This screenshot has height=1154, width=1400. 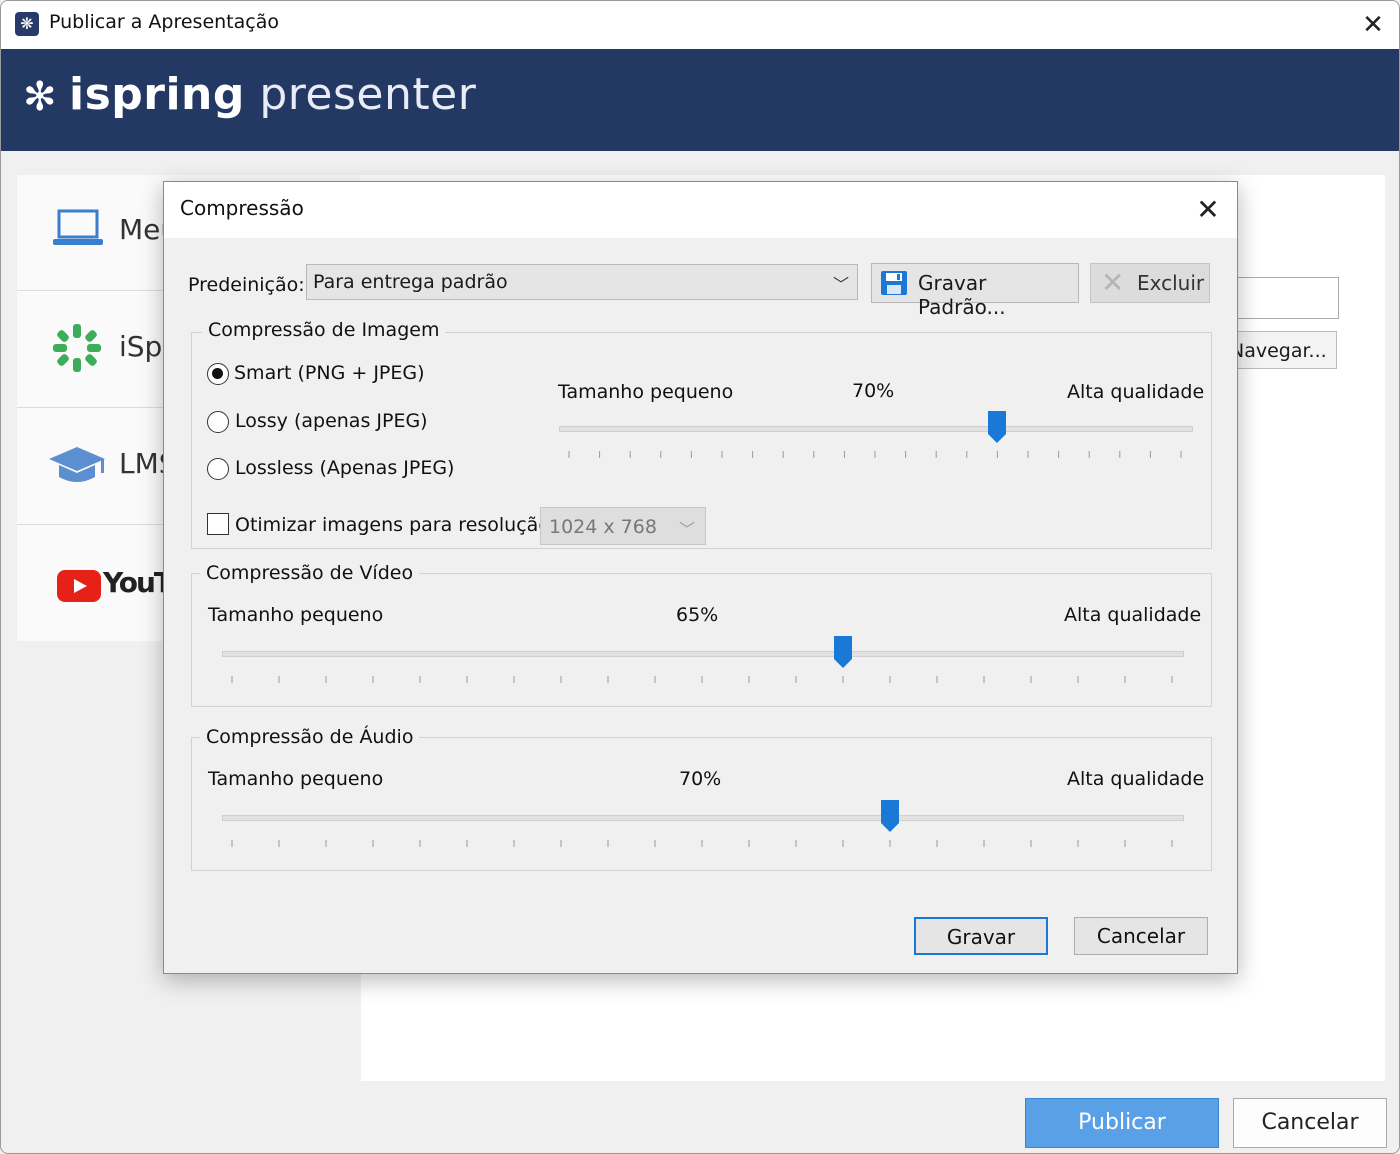 I want to click on brand-logo: ispring presenter, so click(x=272, y=95).